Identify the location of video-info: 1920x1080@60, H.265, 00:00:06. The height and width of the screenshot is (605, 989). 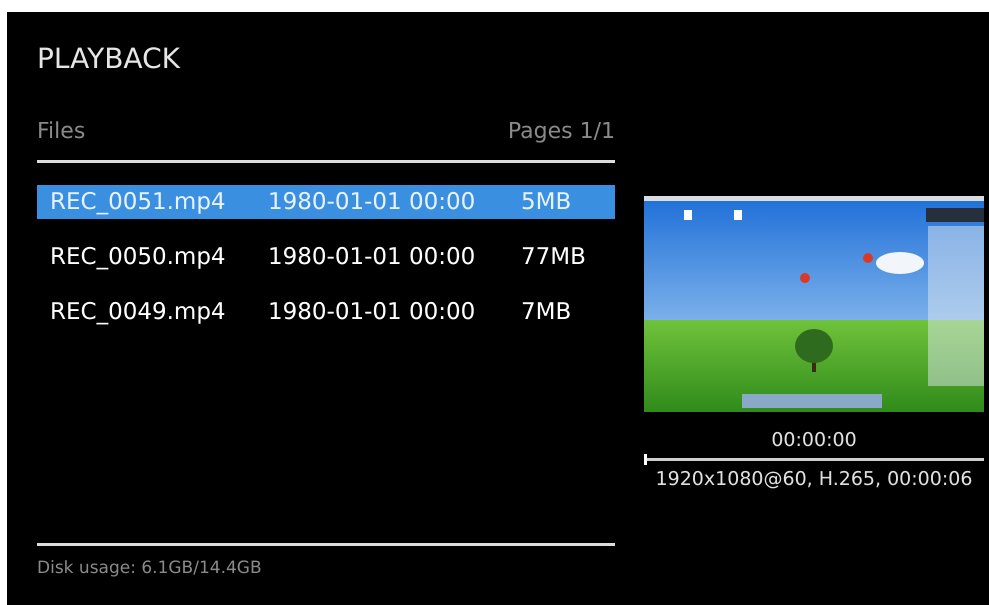
(814, 479).